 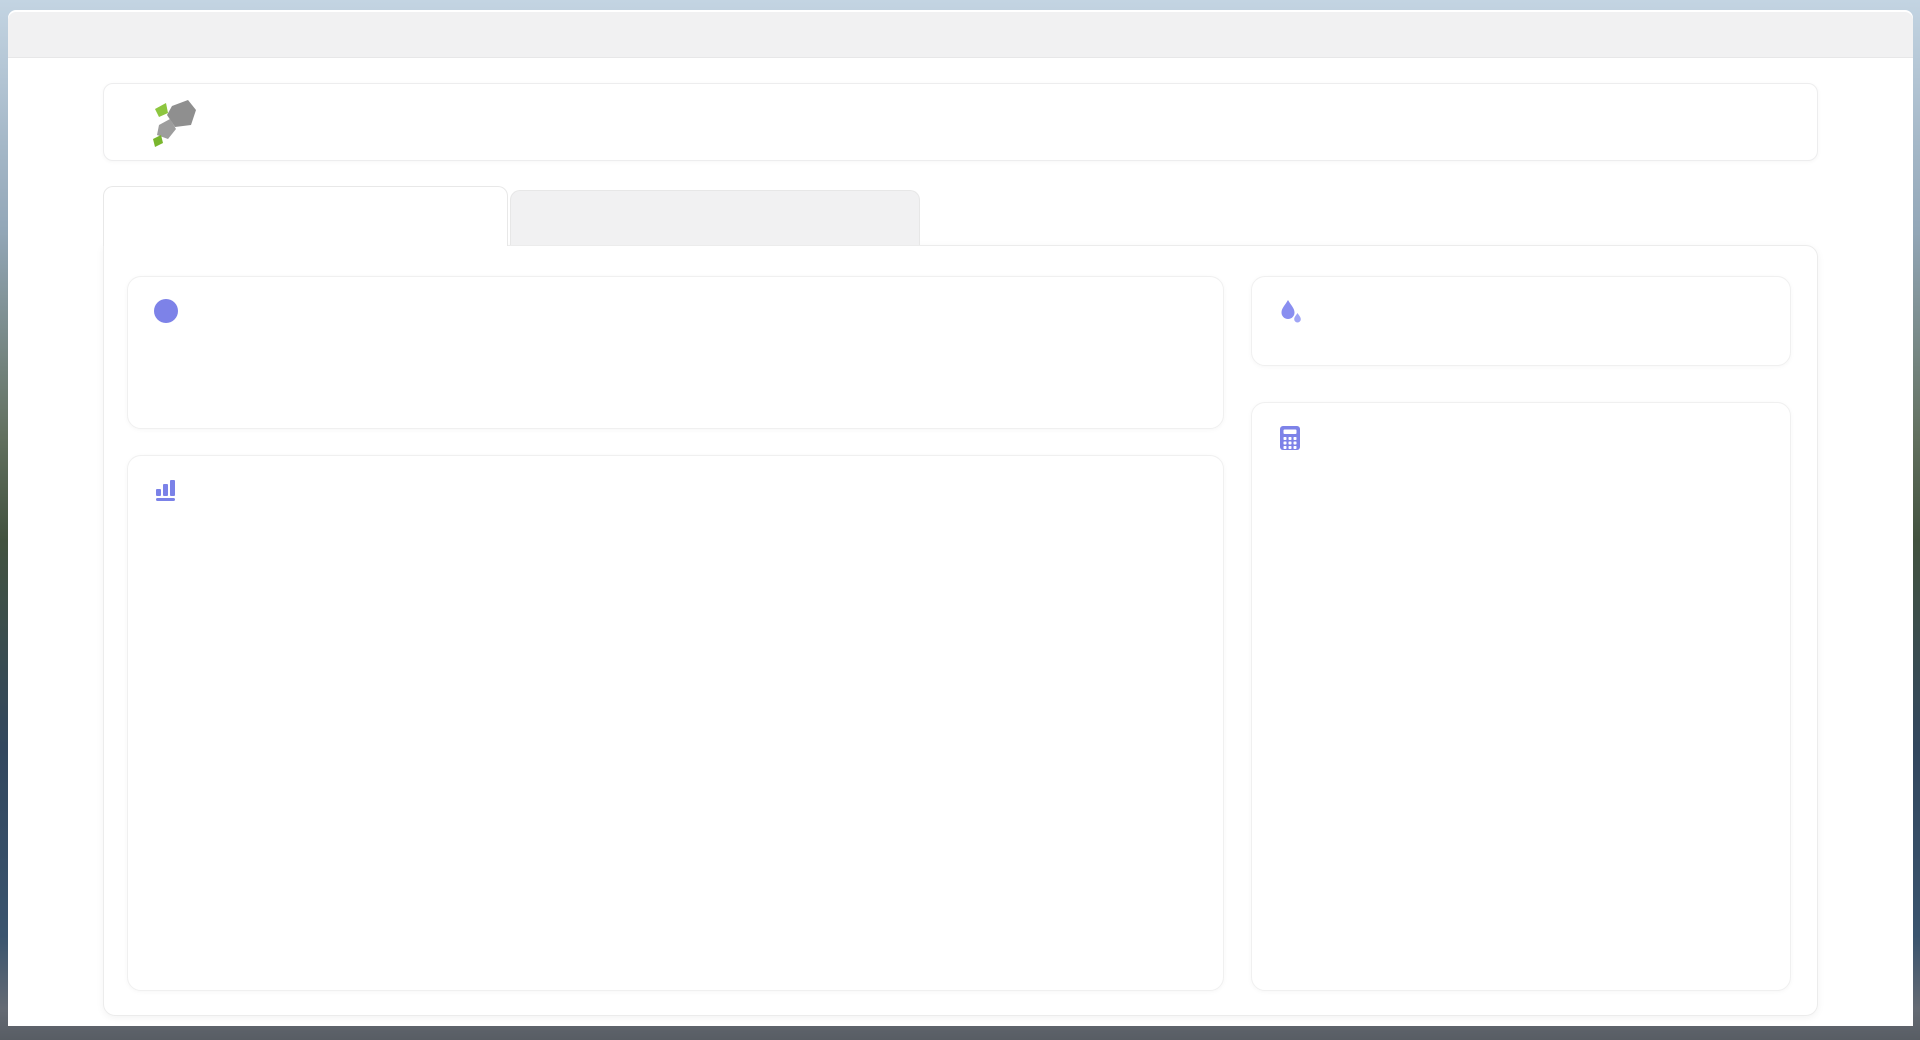 I want to click on graph-header, so click(x=675, y=490).